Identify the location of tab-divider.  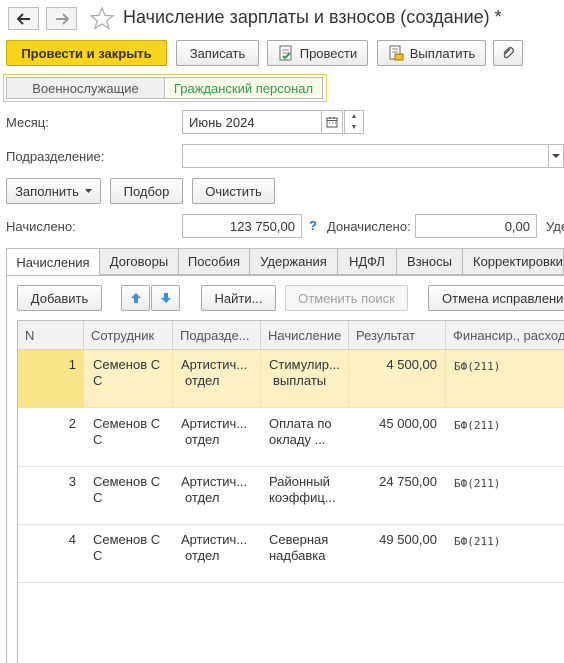
(285, 275).